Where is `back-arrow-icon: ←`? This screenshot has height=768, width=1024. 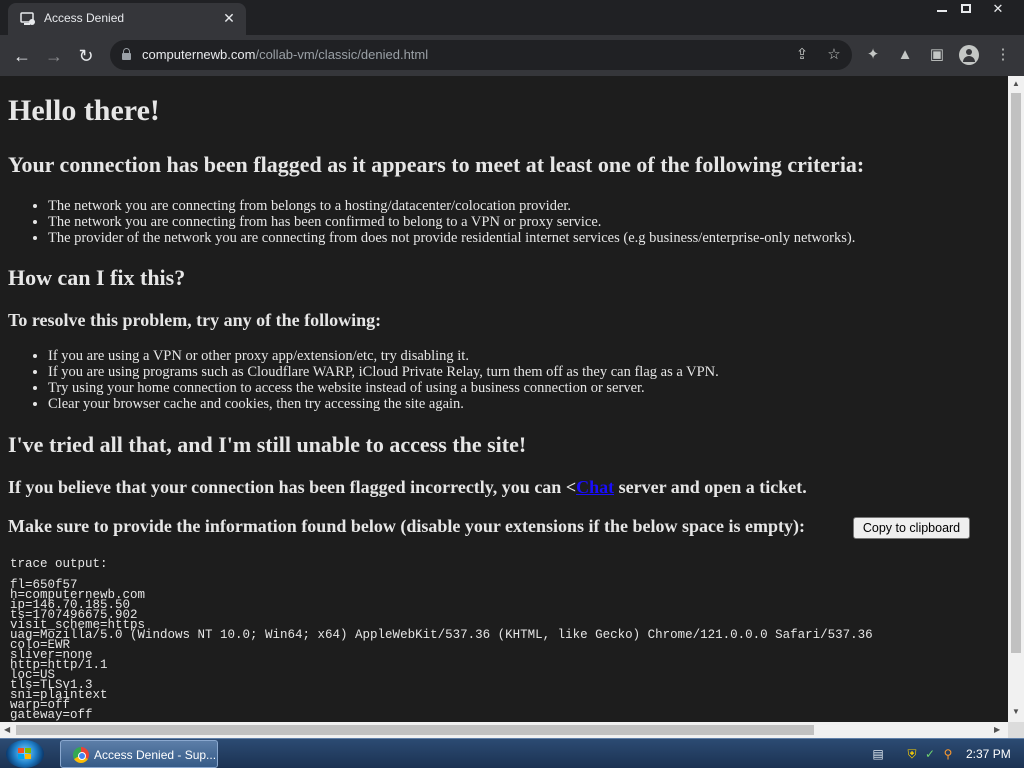
back-arrow-icon: ← is located at coordinates (22, 56).